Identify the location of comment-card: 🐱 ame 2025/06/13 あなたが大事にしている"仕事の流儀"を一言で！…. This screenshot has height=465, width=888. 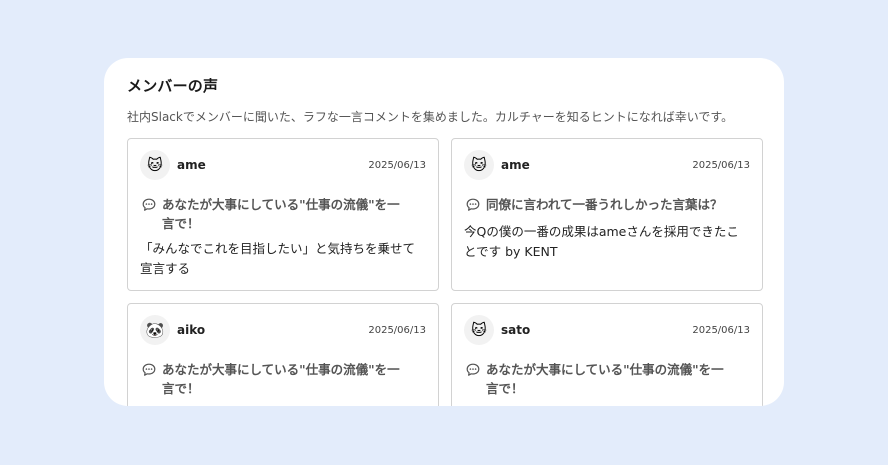
(283, 214).